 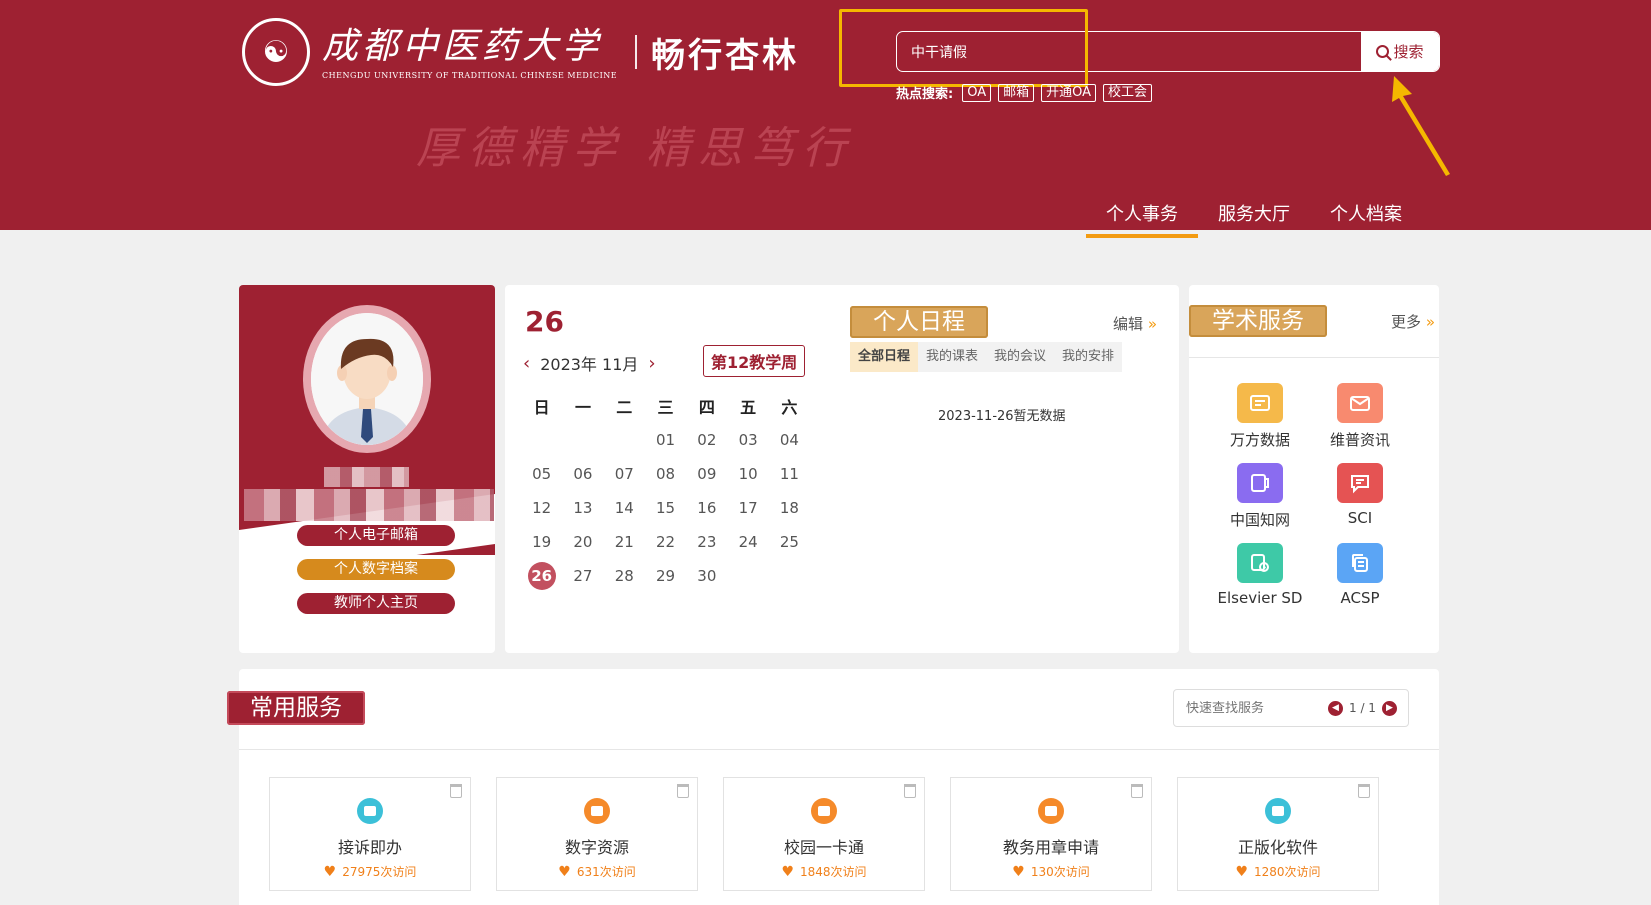 I want to click on calendar-day: 04, so click(x=789, y=440).